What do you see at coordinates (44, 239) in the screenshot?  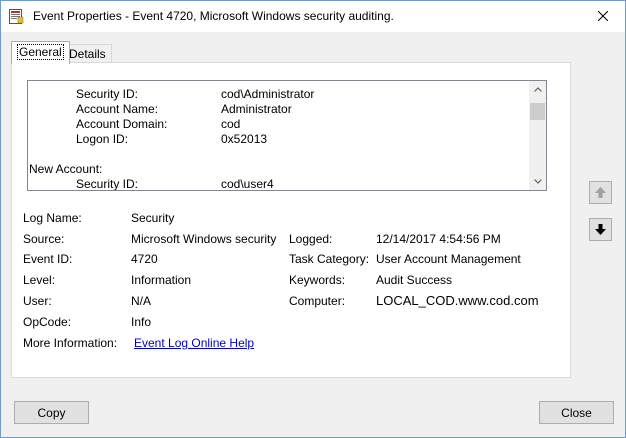 I see `source-label: Source:` at bounding box center [44, 239].